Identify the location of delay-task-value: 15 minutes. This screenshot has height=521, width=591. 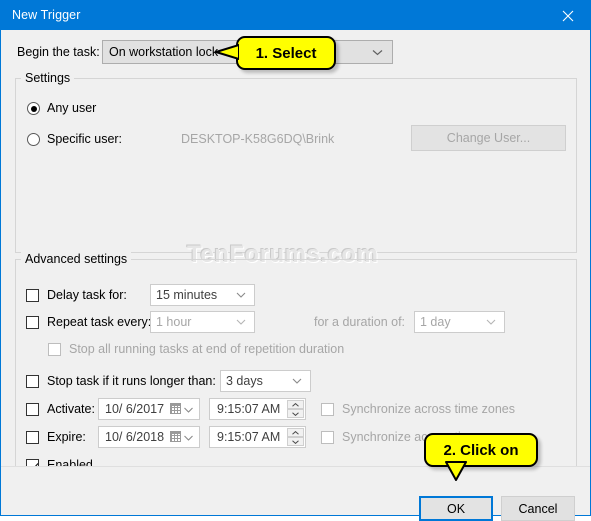
(187, 295).